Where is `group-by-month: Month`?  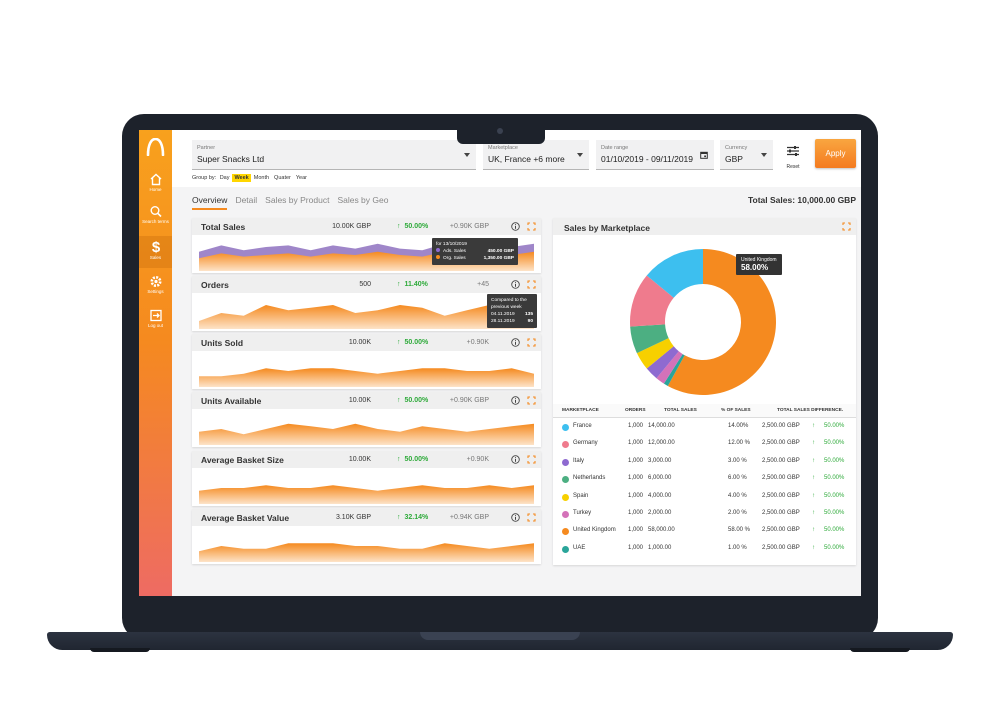
group-by-month: Month is located at coordinates (261, 178).